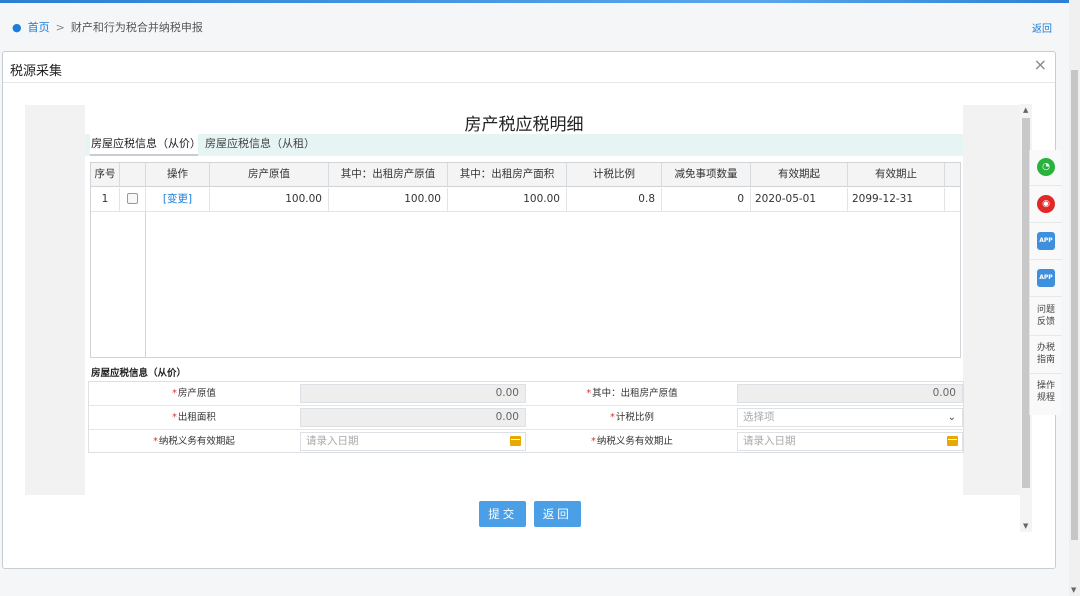 The width and height of the screenshot is (1080, 596). Describe the element at coordinates (55, 300) in the screenshot. I see `frame-left-margin` at that location.